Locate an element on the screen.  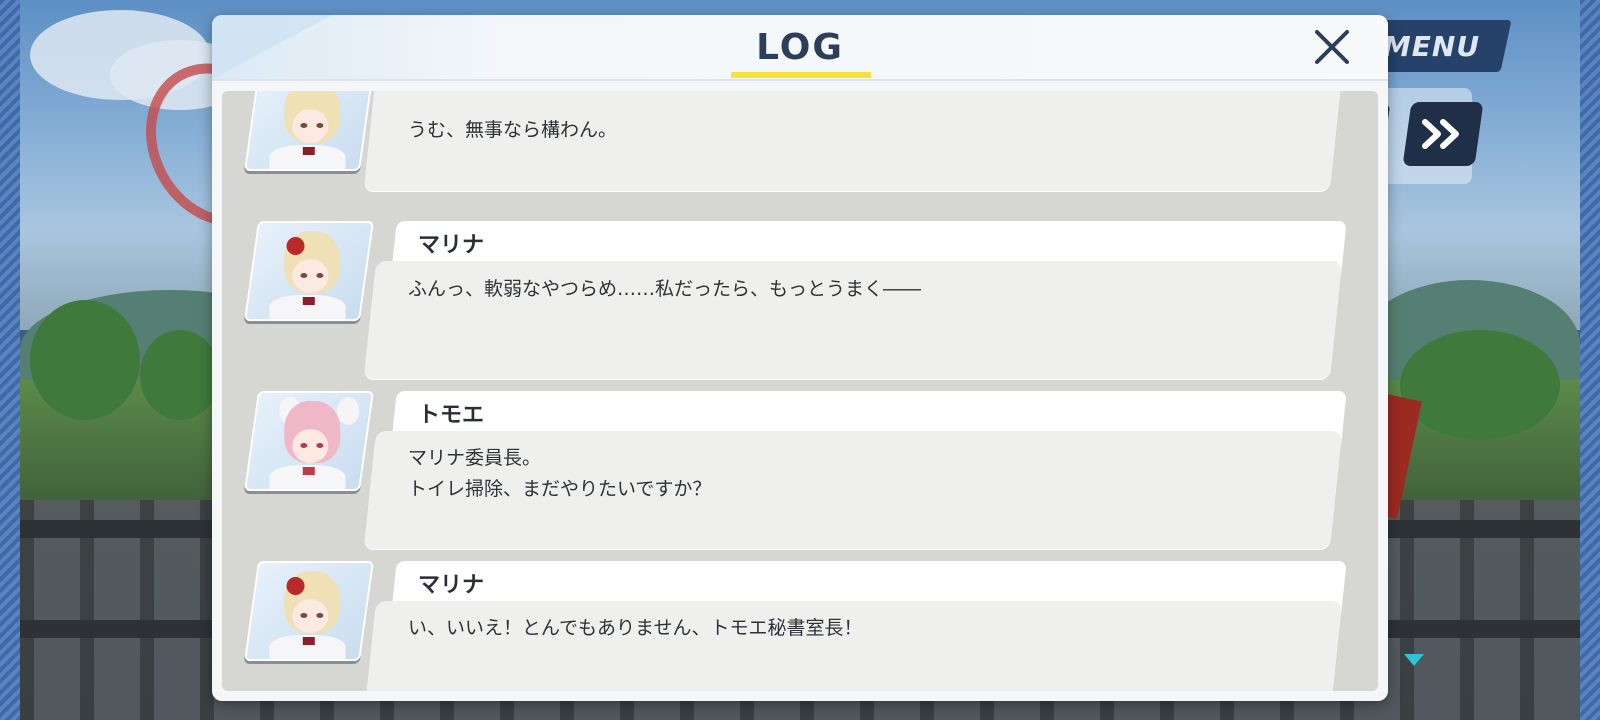
log-title: LOG is located at coordinates (800, 47).